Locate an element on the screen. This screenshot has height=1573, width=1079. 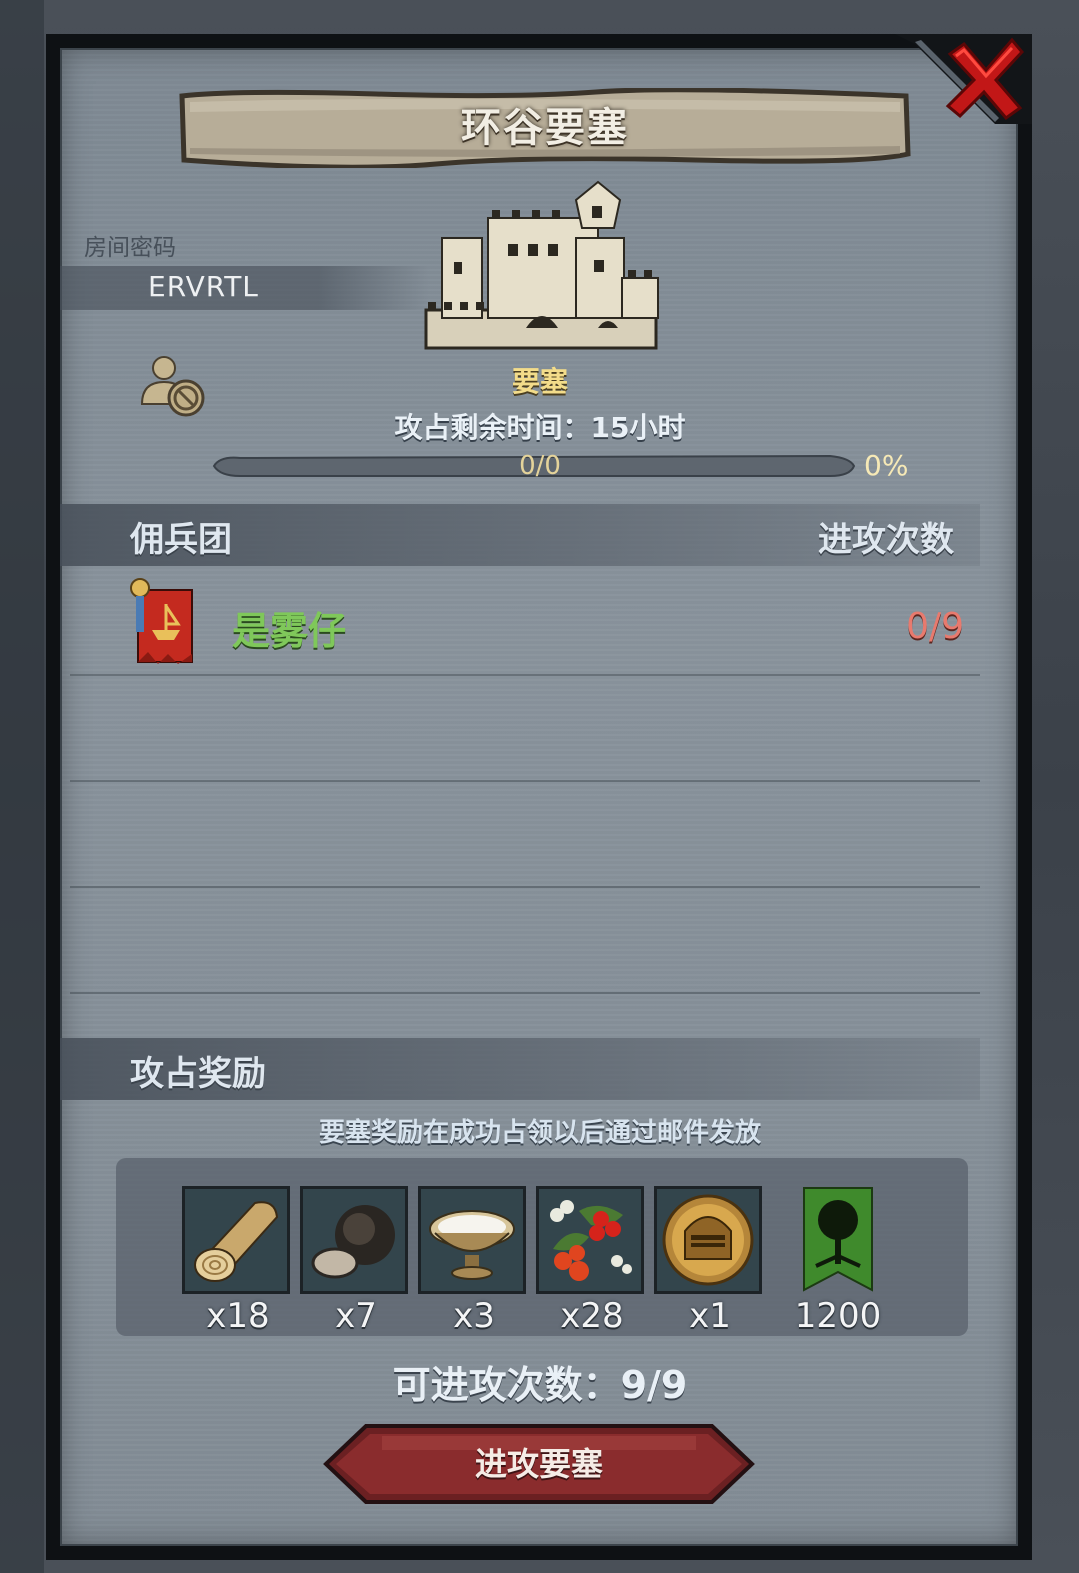
mercenary-header: 佣兵团 is located at coordinates (181, 540).